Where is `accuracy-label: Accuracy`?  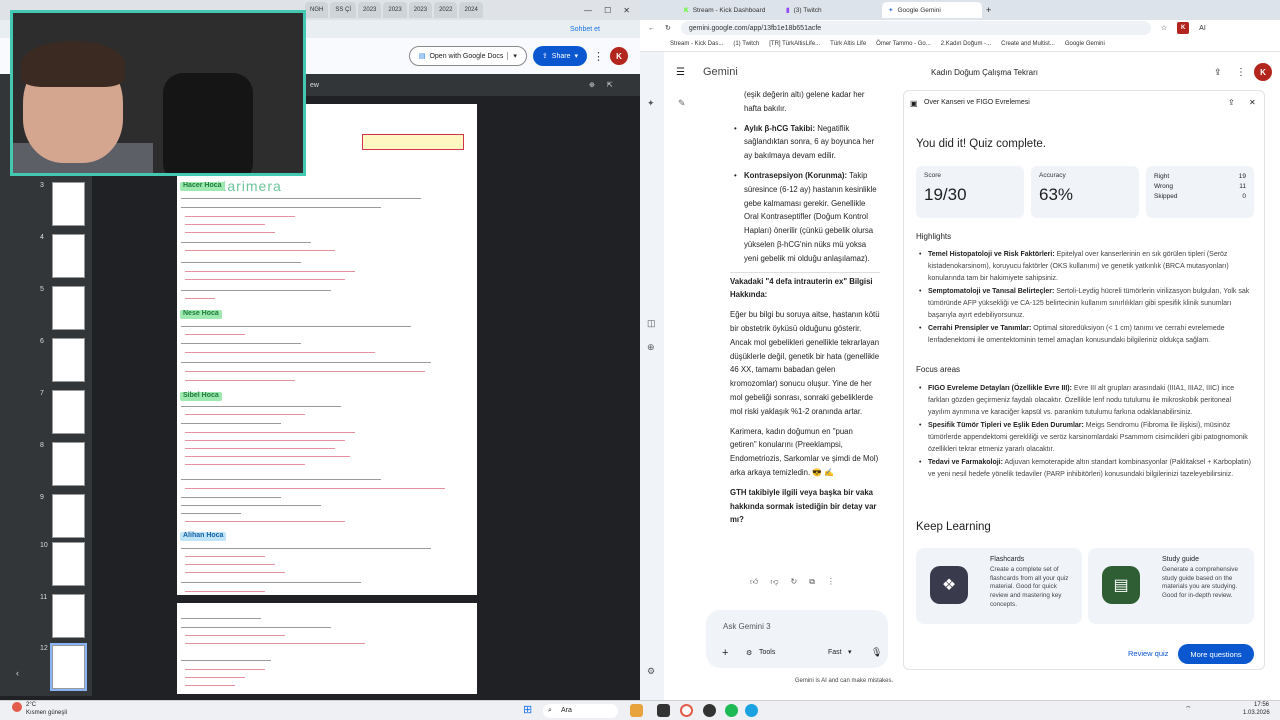 accuracy-label: Accuracy is located at coordinates (1052, 175).